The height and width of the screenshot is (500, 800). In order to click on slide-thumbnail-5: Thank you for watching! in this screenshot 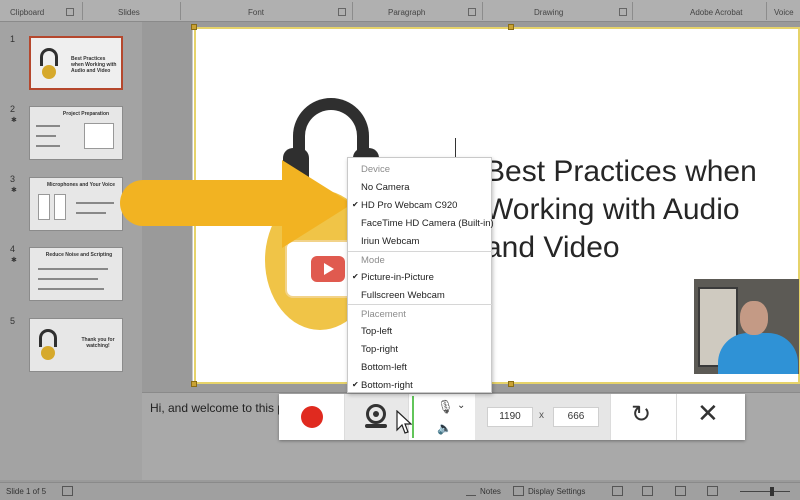, I will do `click(76, 345)`.